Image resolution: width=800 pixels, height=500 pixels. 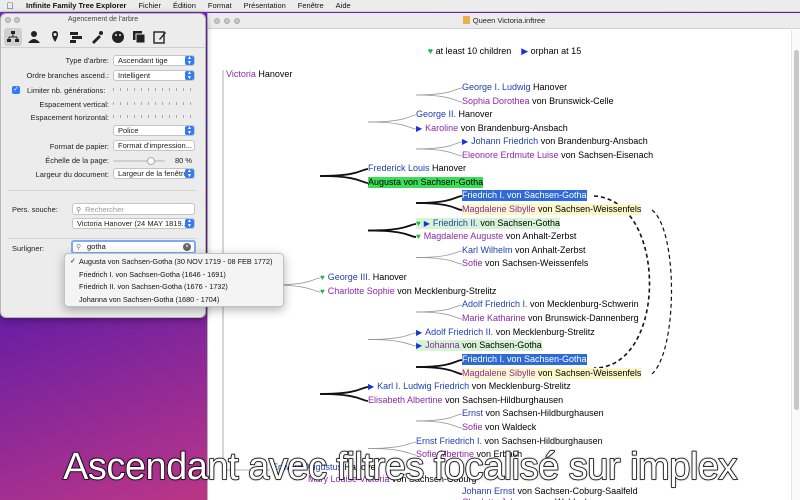 What do you see at coordinates (405, 400) in the screenshot?
I see `first-name: Elisabeth Albertine` at bounding box center [405, 400].